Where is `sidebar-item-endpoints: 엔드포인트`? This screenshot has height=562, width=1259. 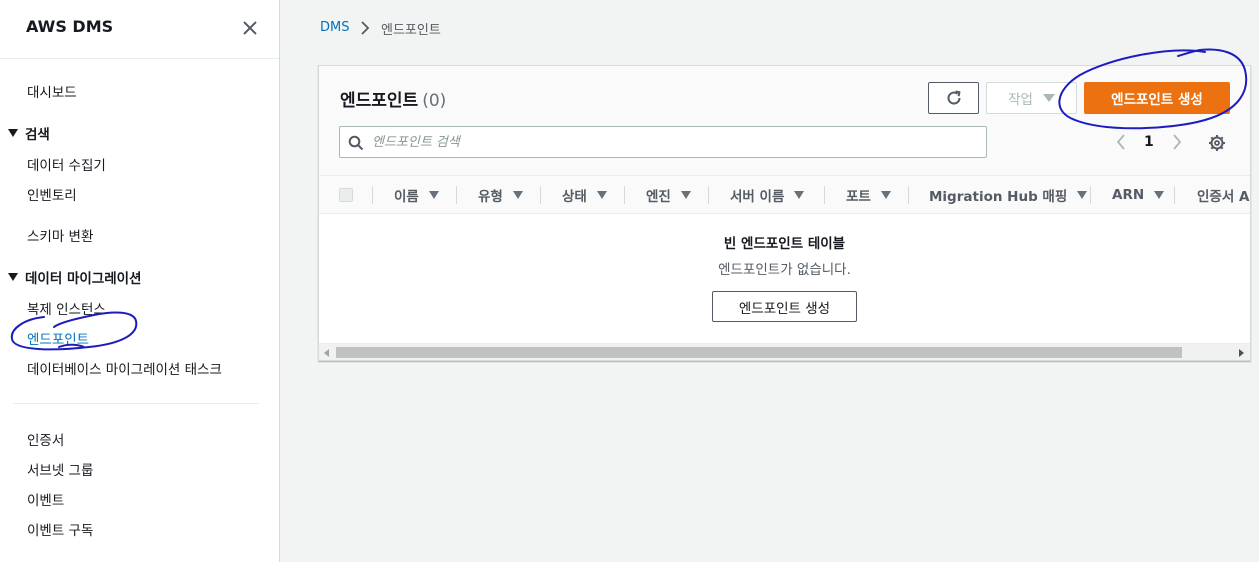
sidebar-item-endpoints: 엔드포인트 is located at coordinates (58, 338).